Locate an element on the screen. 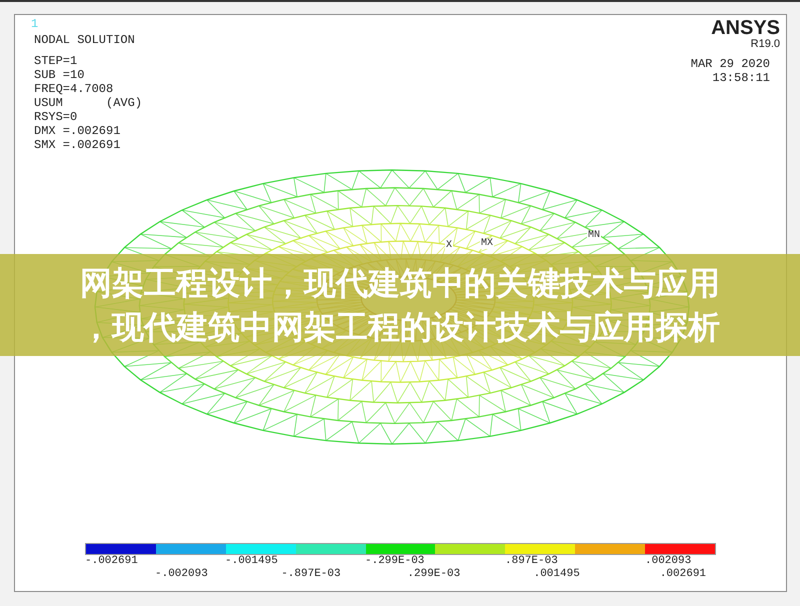 The image size is (800, 606). date-label: MAR 29 2020 is located at coordinates (730, 64).